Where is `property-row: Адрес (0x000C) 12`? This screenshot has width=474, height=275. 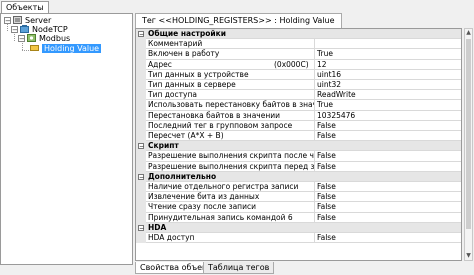
property-row: Адрес (0x000C) 12 is located at coordinates (298, 64).